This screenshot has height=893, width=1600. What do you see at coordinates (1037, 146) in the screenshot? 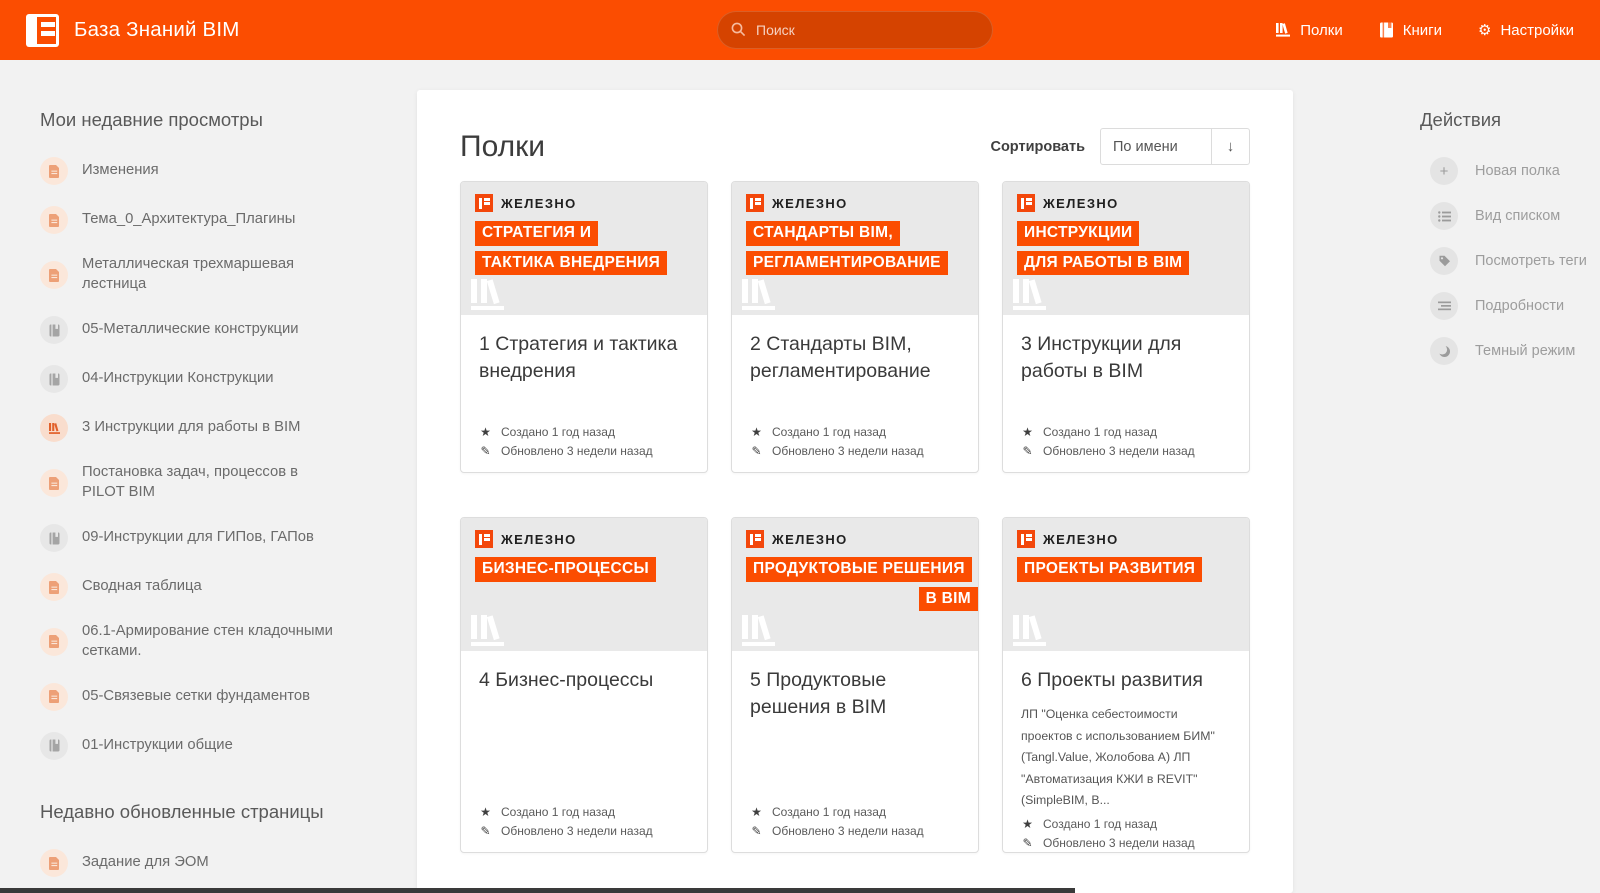
I see `sort-label: Сортировать` at bounding box center [1037, 146].